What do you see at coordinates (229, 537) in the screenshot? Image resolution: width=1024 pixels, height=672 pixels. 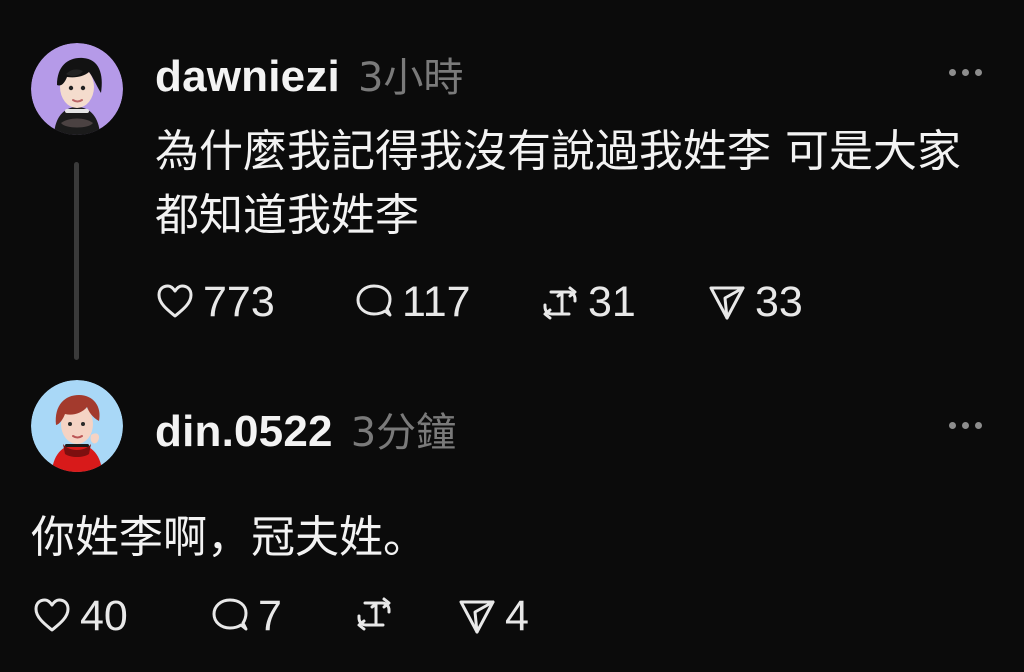 I see `post-text: 你姓李啊，冠夫姓。` at bounding box center [229, 537].